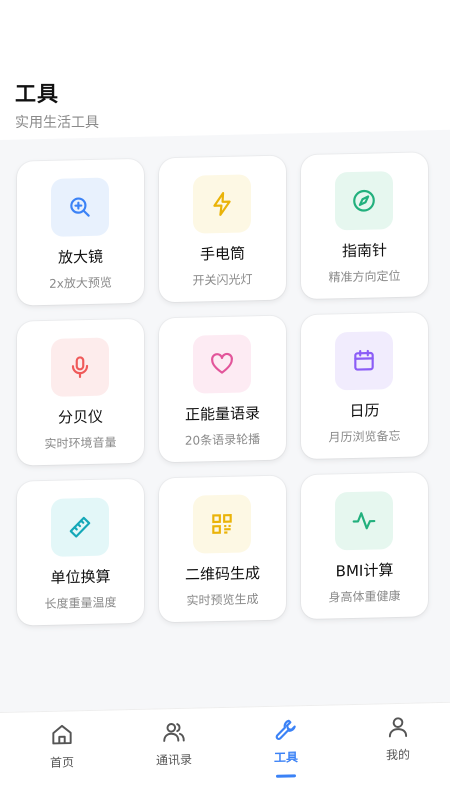  I want to click on calendar-icon, so click(364, 360).